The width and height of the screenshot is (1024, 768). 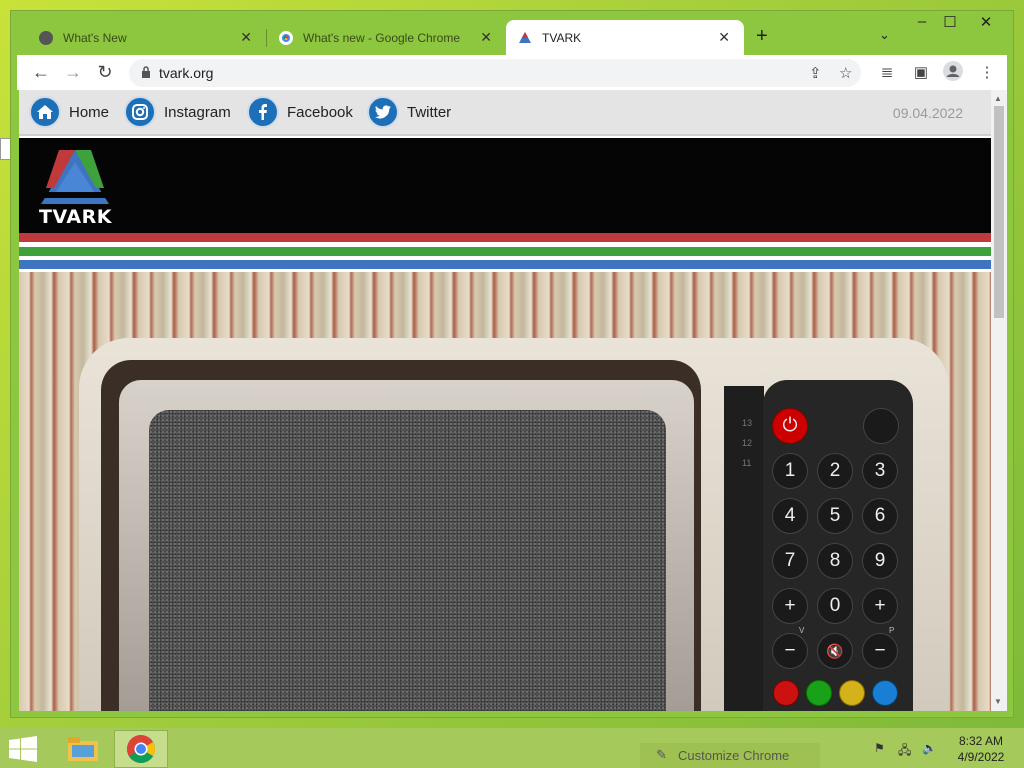 What do you see at coordinates (382, 37) in the screenshot?
I see `tab-title: What's new - Google Chrome` at bounding box center [382, 37].